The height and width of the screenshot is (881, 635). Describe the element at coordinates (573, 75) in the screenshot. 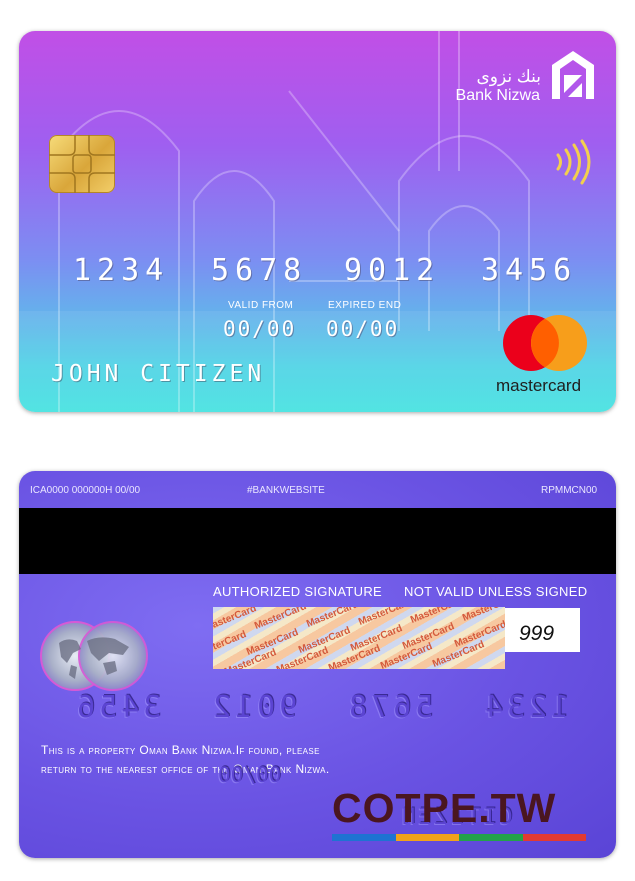

I see `bank-nizwa-logo-icon` at that location.